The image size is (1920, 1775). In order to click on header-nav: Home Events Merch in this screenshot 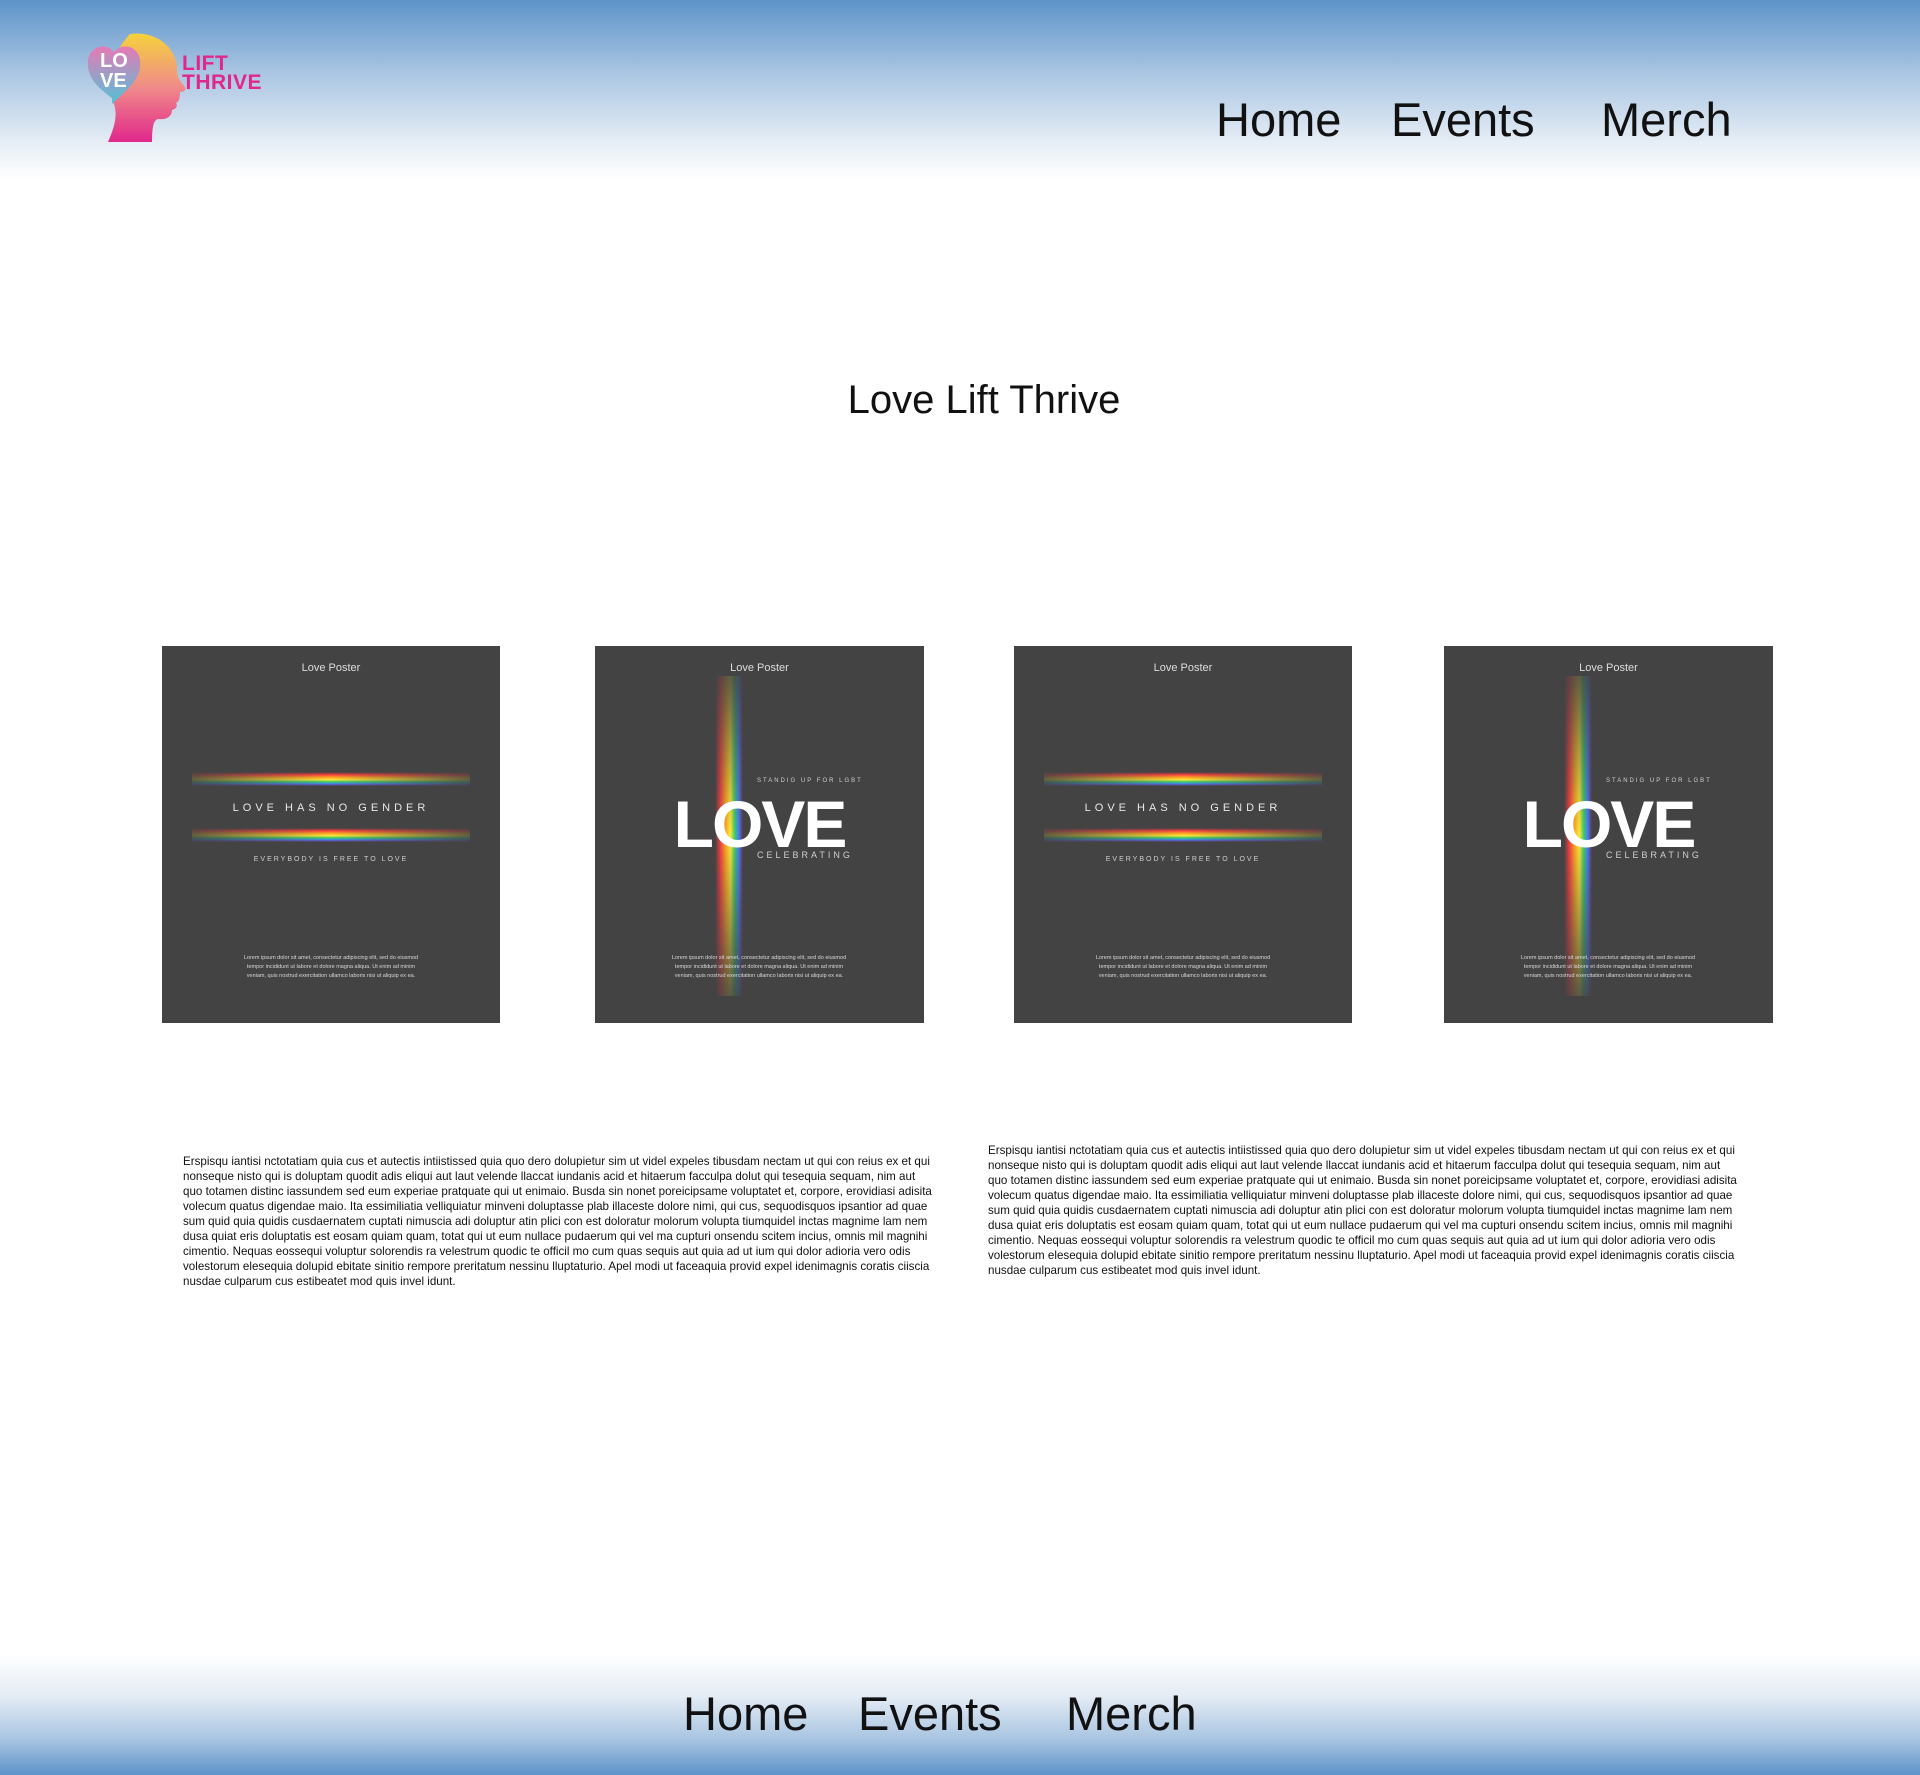, I will do `click(1476, 120)`.